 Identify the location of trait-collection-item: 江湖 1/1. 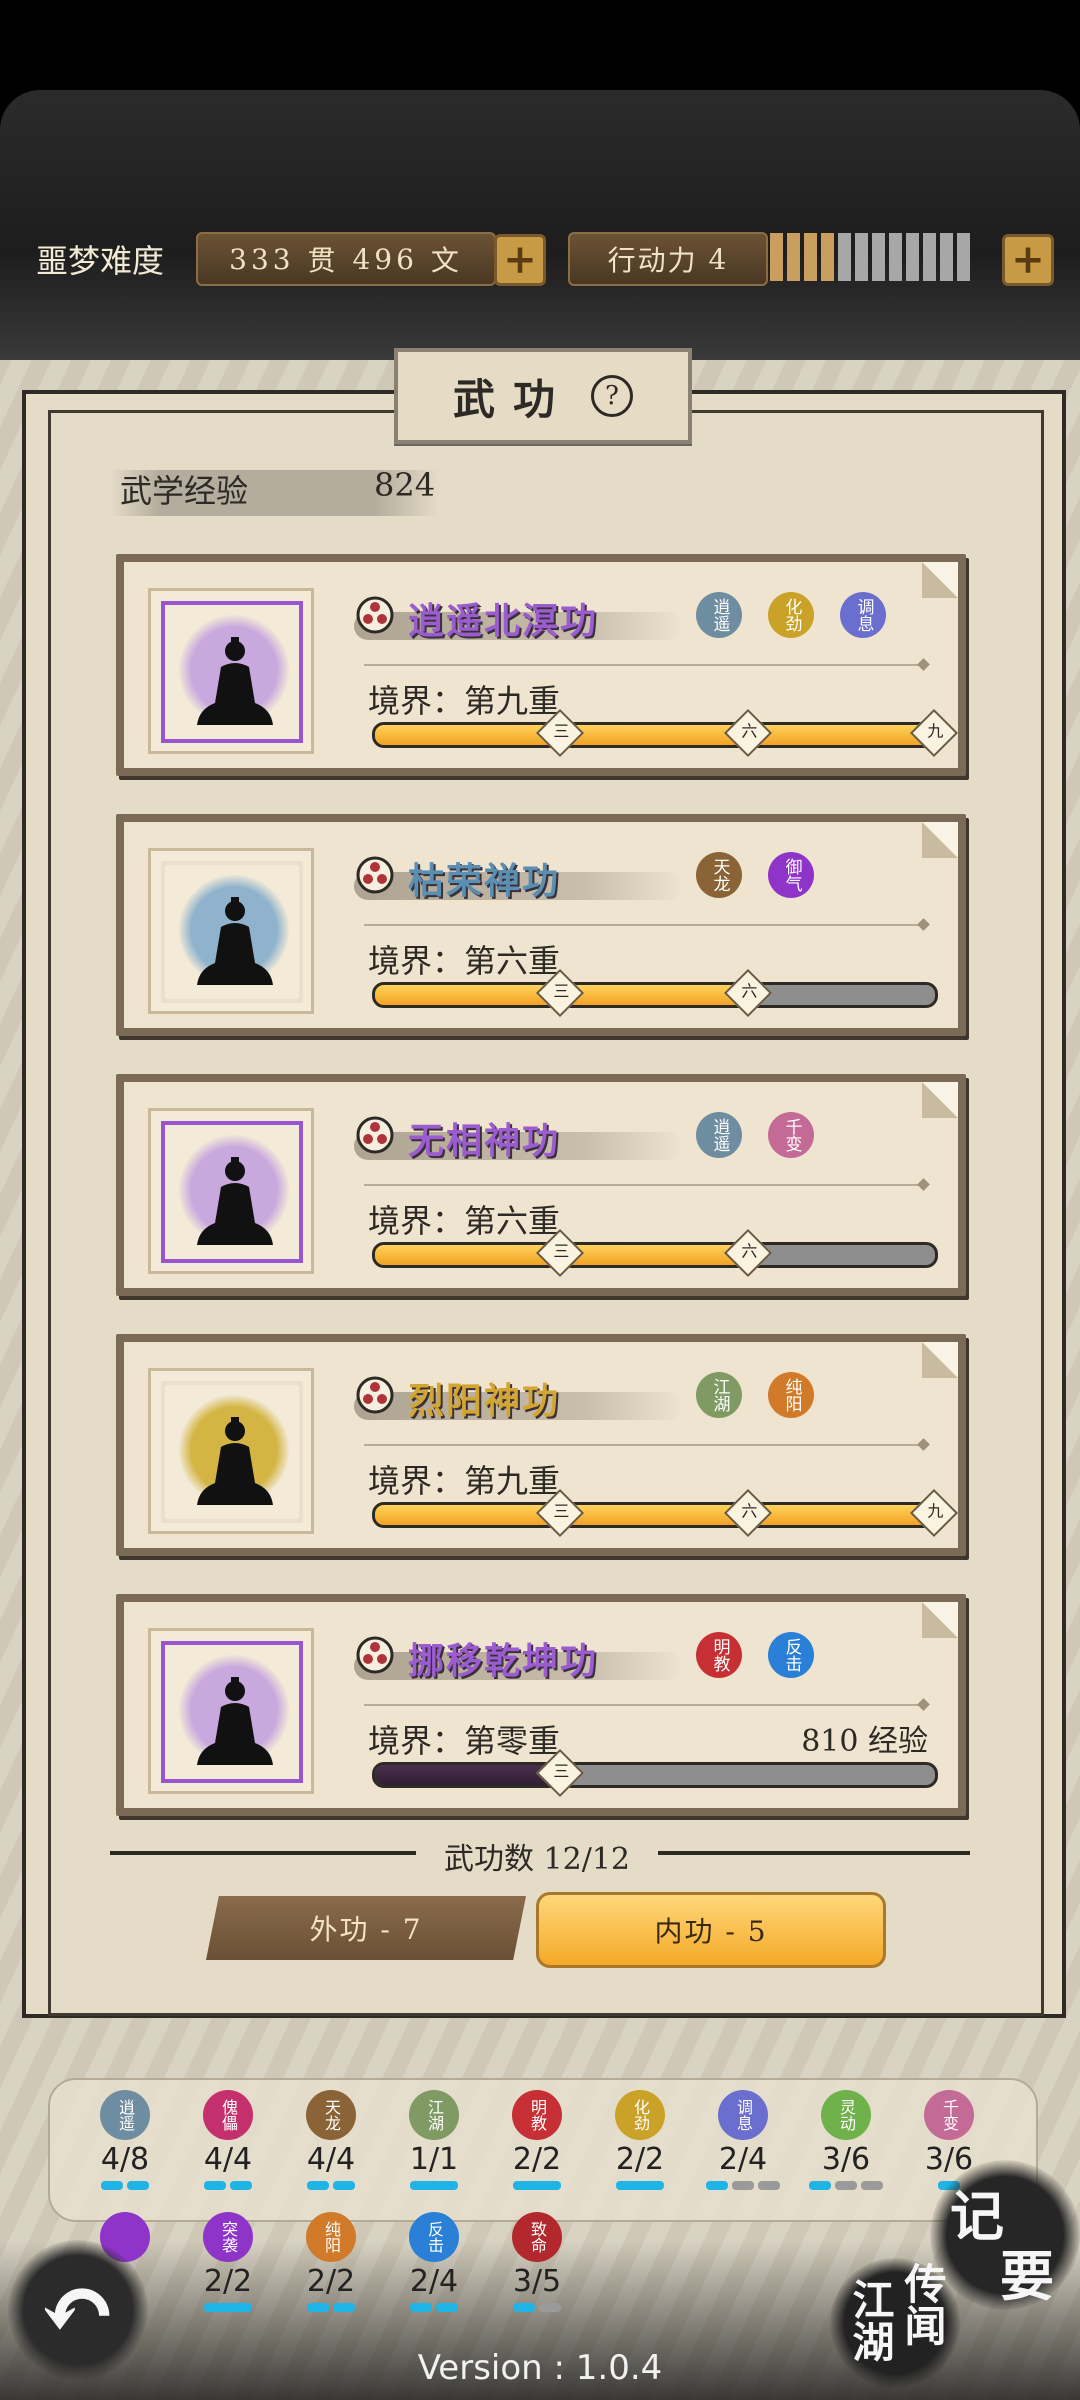
(434, 2140).